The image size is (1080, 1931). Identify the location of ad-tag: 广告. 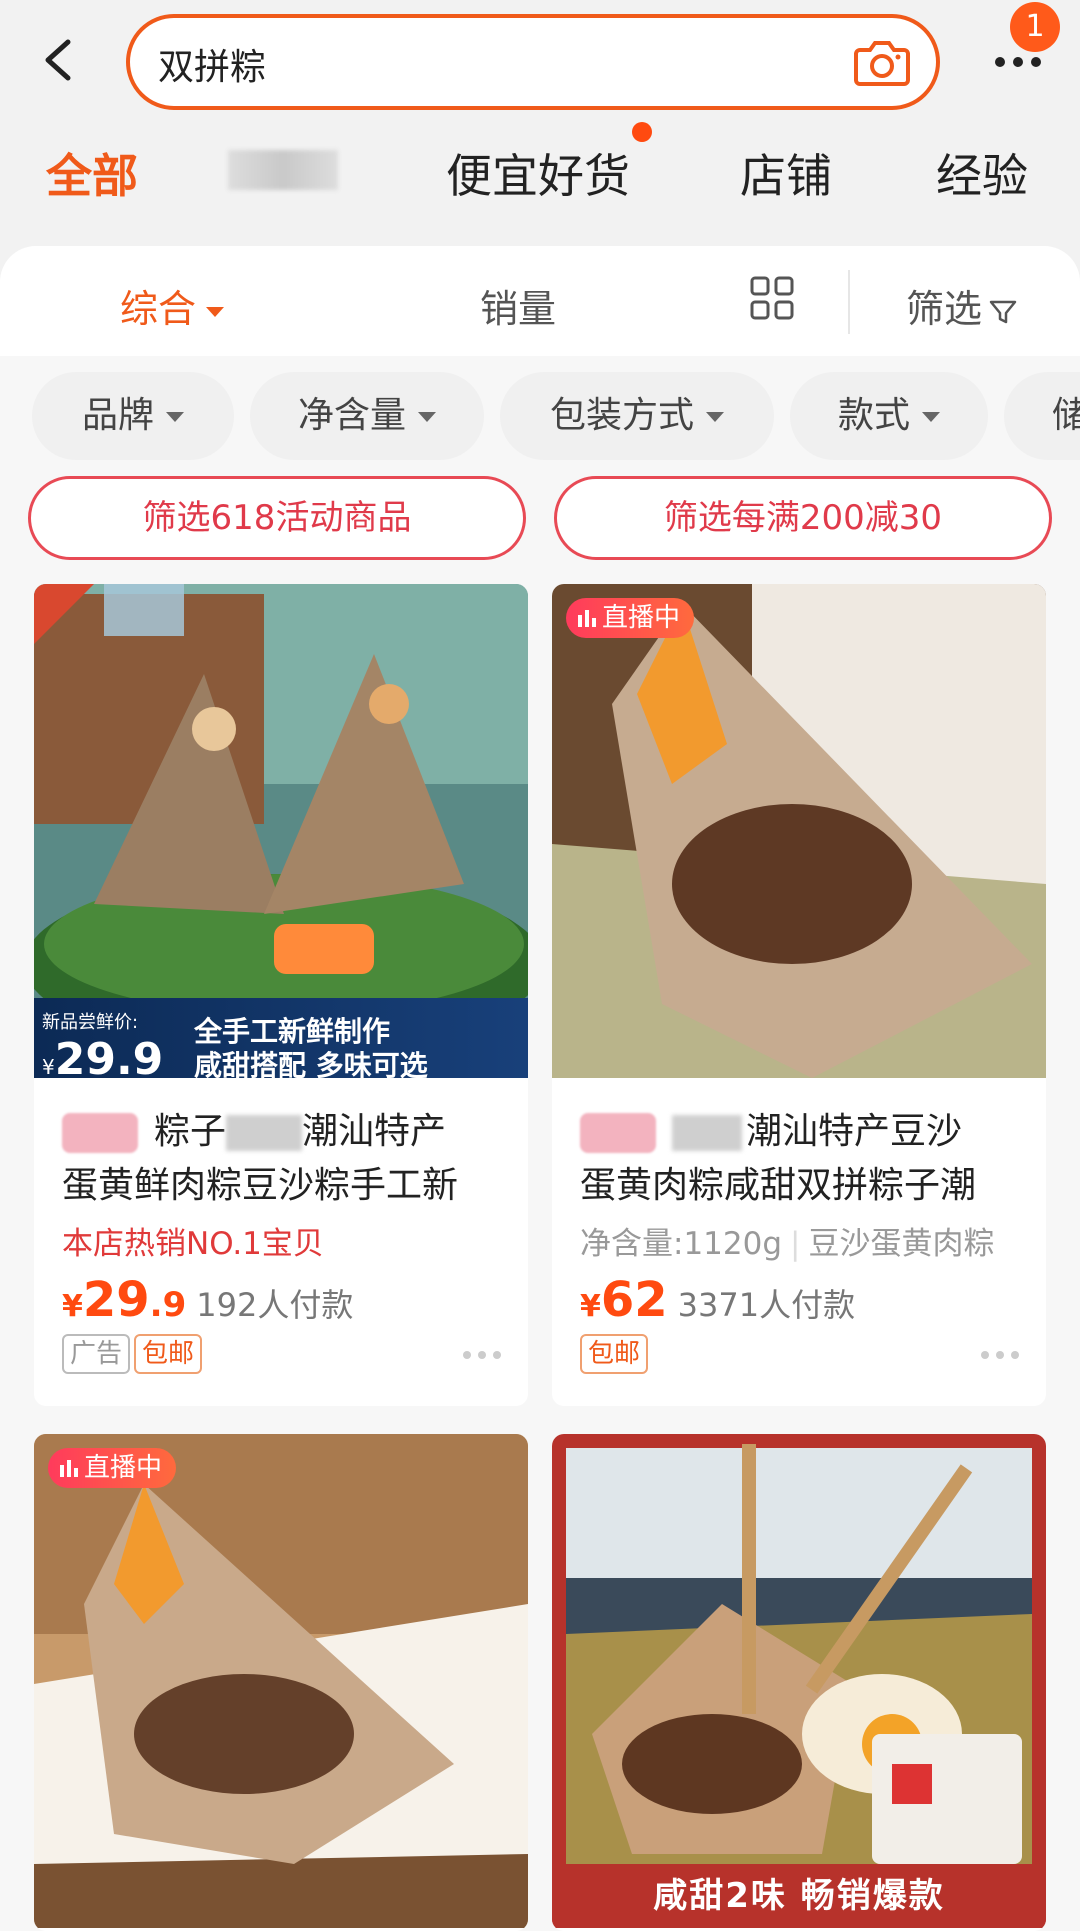
(96, 1354).